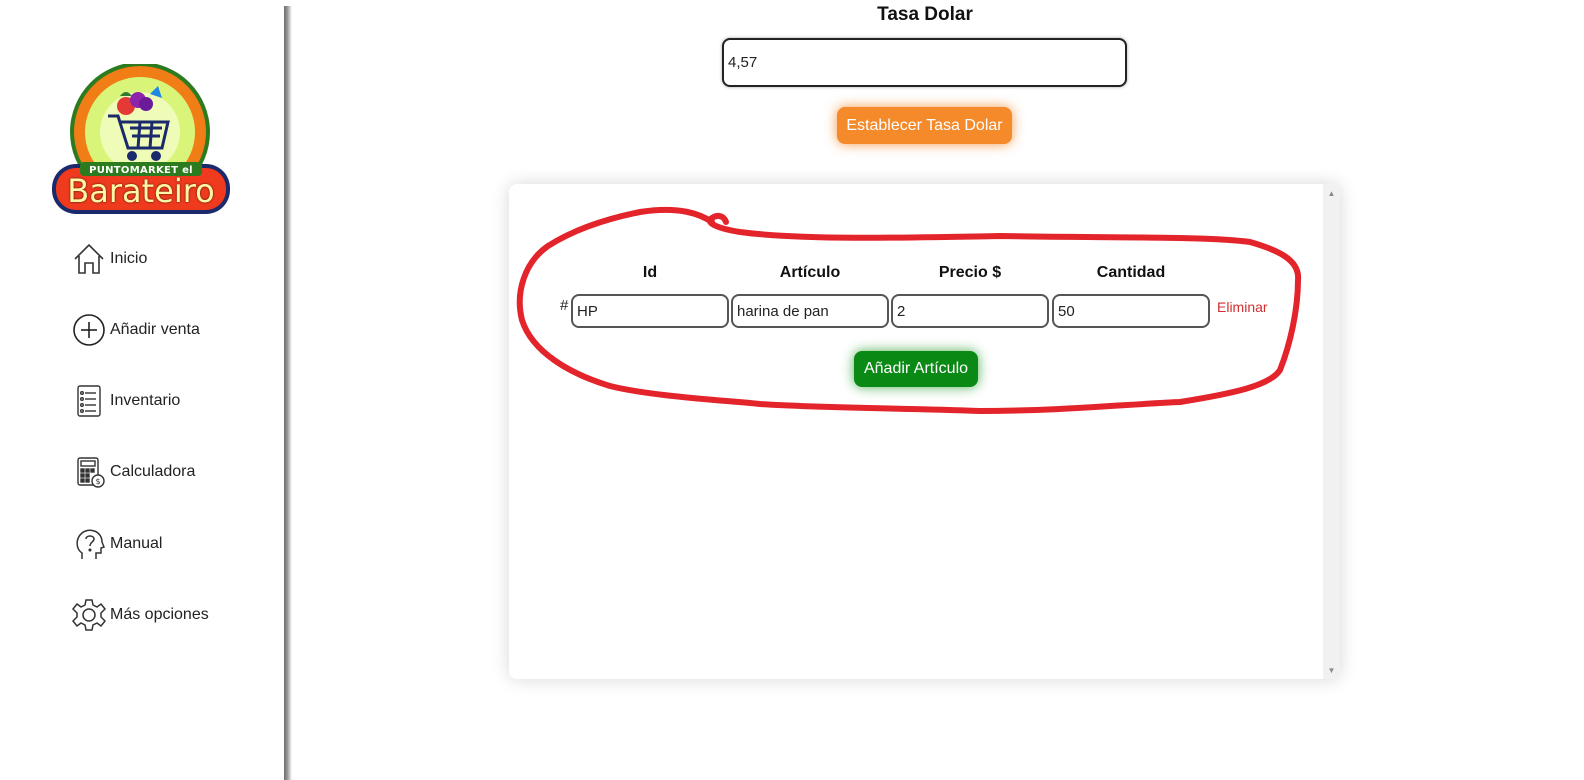  I want to click on rate-input, so click(924, 62).